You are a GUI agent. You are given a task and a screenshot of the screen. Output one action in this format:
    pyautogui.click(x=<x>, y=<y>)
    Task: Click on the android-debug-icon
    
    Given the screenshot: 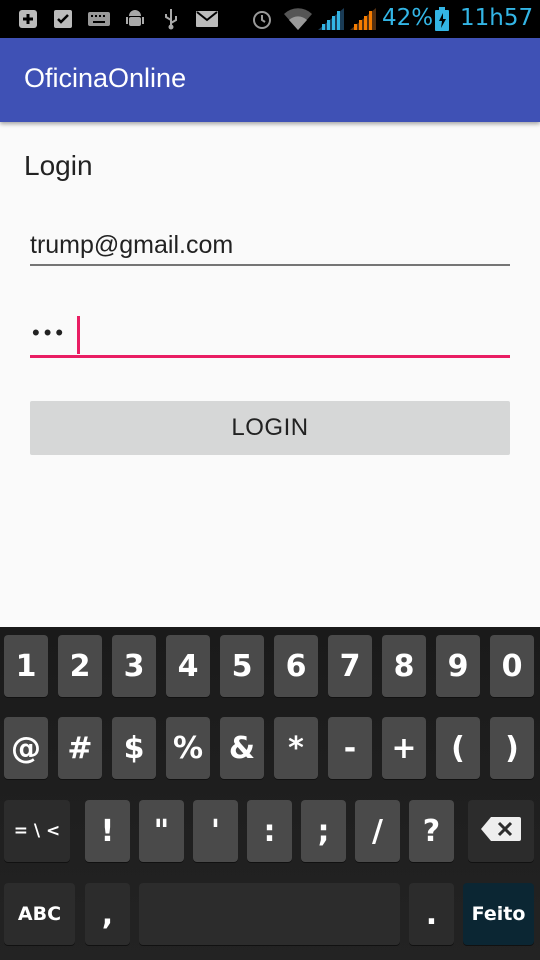 What is the action you would take?
    pyautogui.click(x=135, y=19)
    